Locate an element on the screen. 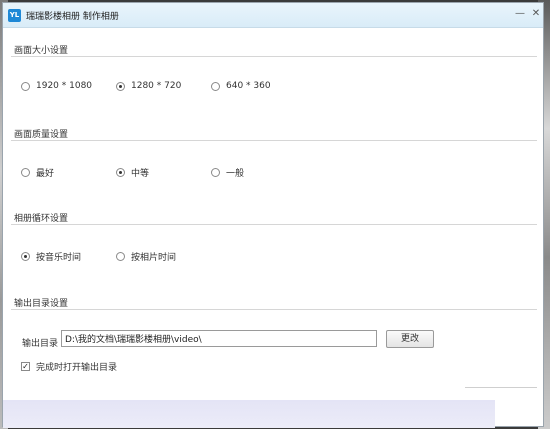  bottom-bar is located at coordinates (249, 414).